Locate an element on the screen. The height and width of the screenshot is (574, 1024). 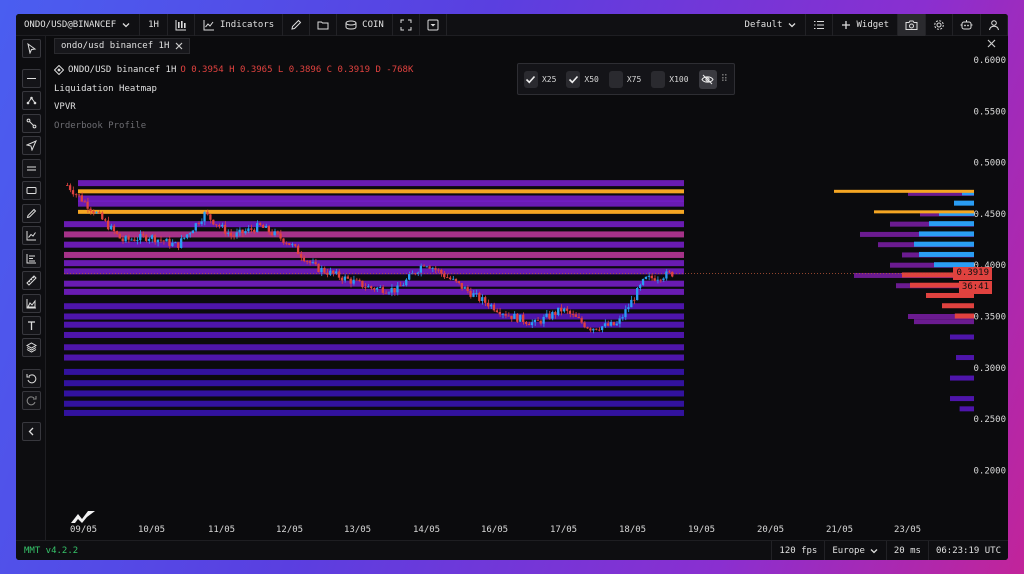
indicators-button: Indicators is located at coordinates (239, 25).